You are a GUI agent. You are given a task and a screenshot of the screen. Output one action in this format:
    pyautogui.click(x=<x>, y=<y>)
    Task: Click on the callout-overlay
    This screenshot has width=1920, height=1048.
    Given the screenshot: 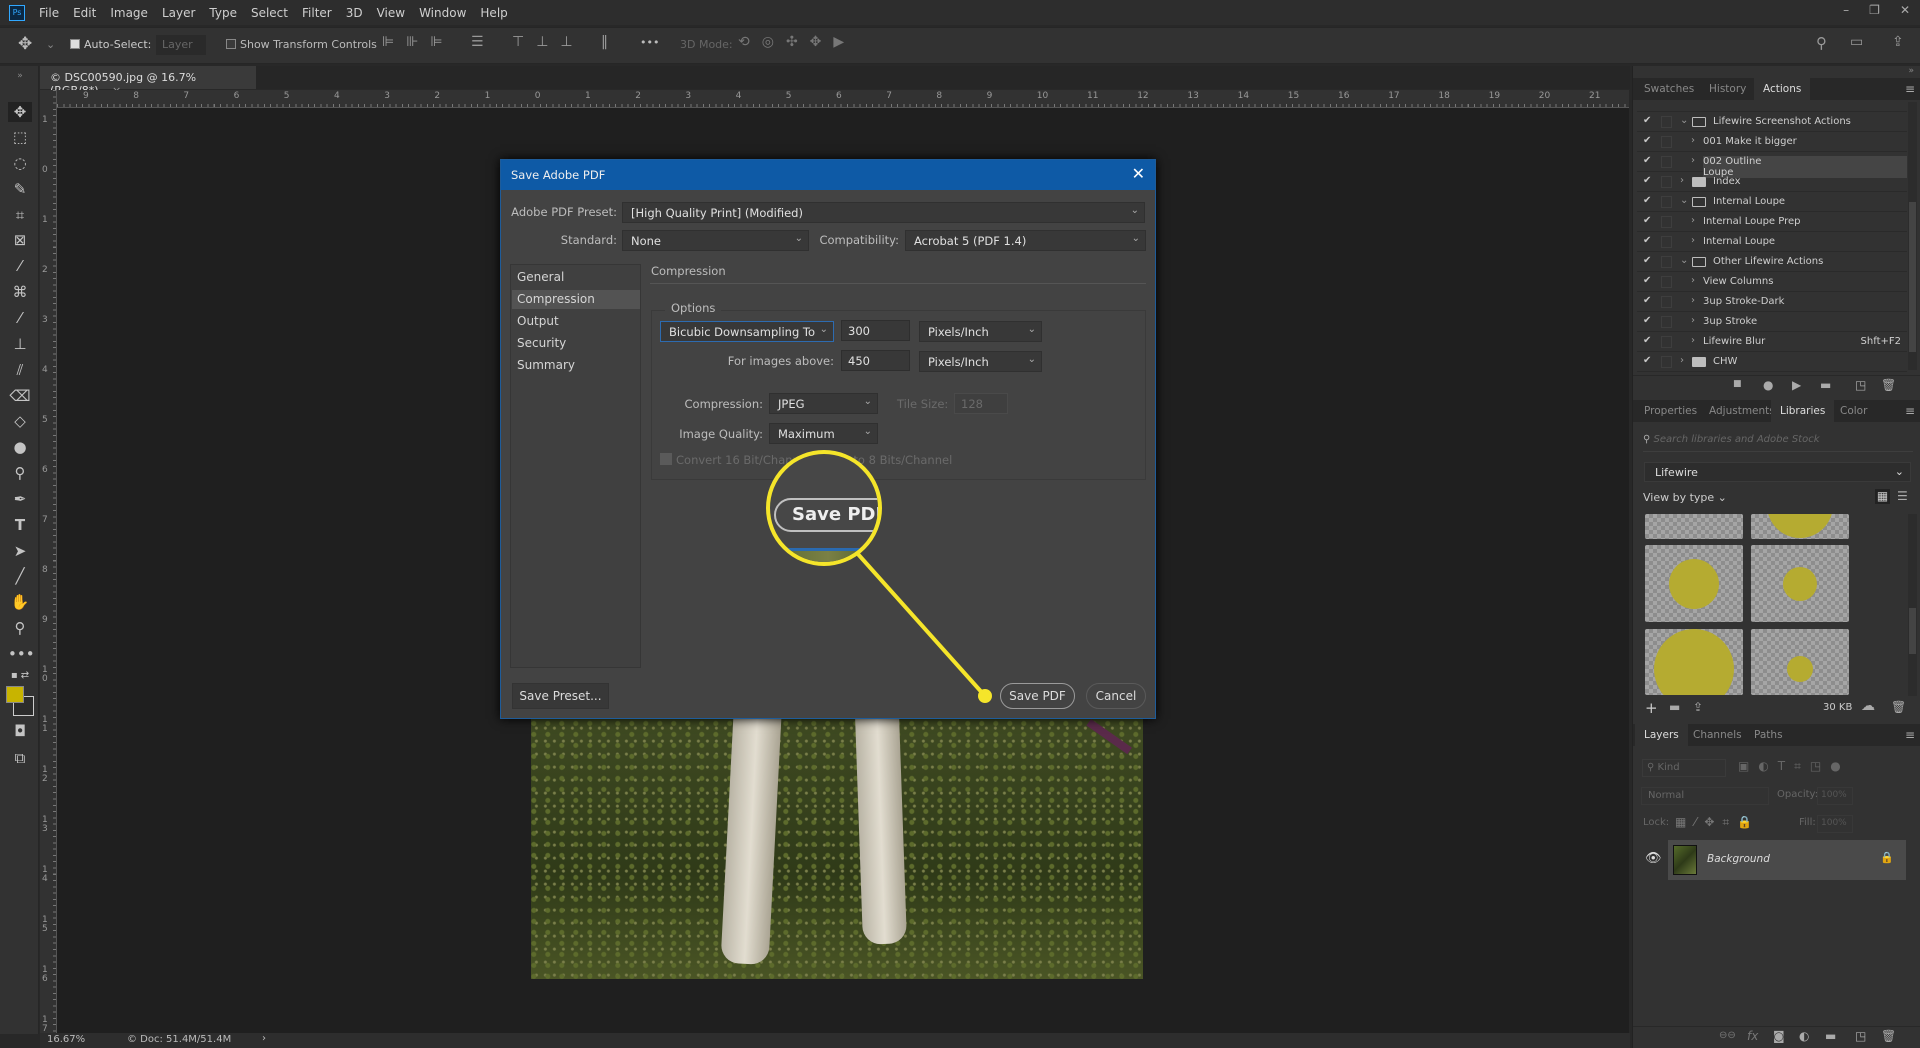 What is the action you would take?
    pyautogui.click(x=923, y=627)
    